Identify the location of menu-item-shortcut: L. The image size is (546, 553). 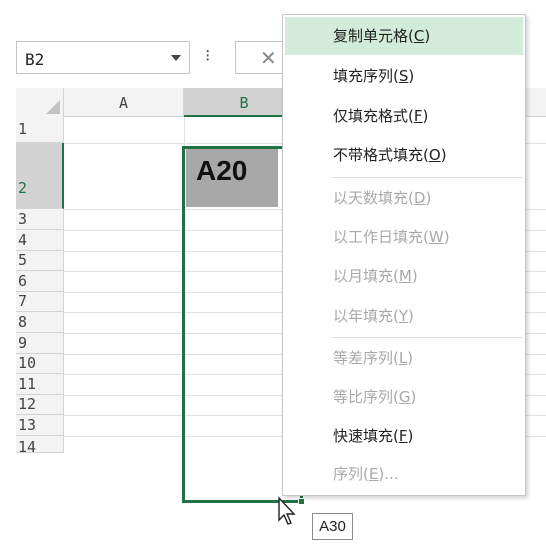
(403, 358).